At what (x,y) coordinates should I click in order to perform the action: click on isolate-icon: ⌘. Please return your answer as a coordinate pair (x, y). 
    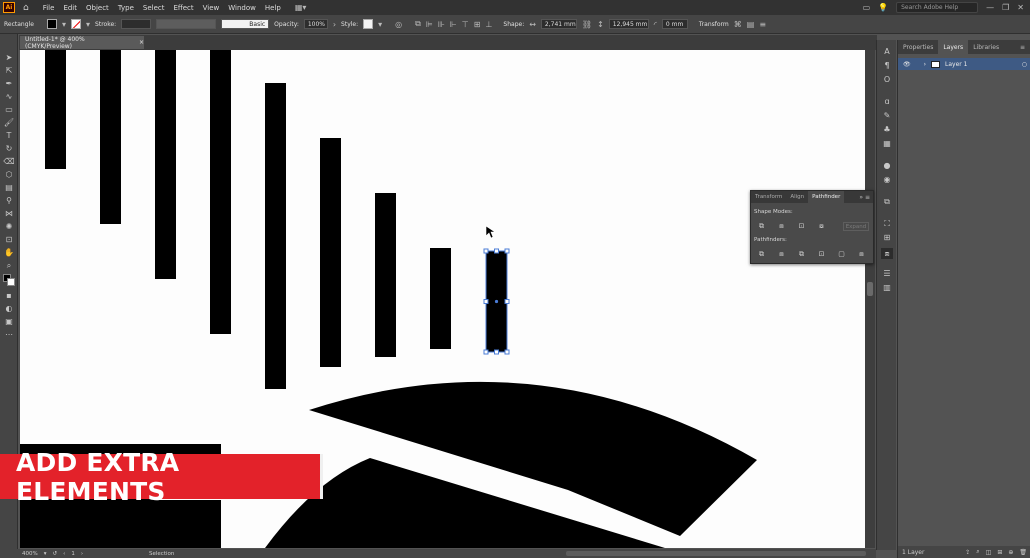
    Looking at the image, I should click on (738, 24).